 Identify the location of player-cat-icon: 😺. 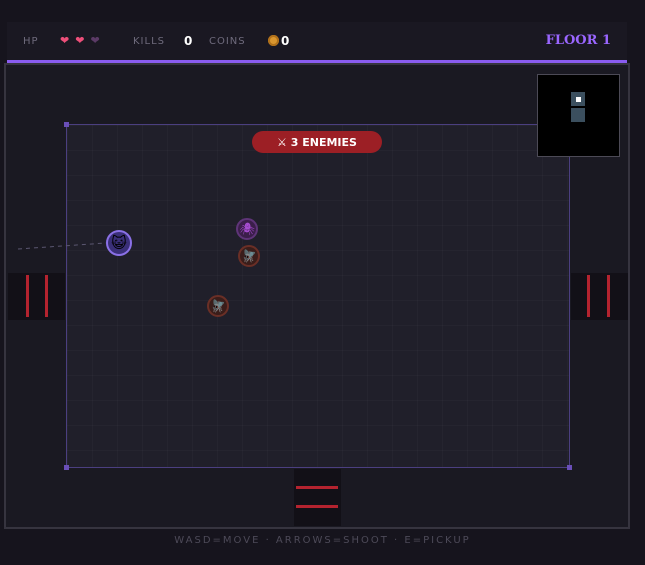
(119, 243).